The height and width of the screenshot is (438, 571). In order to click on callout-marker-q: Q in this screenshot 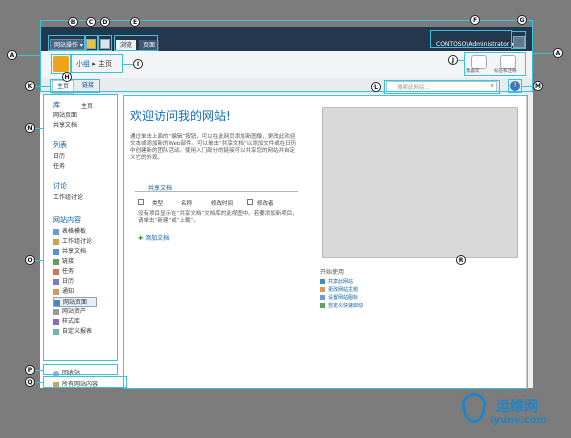, I will do `click(30, 382)`.